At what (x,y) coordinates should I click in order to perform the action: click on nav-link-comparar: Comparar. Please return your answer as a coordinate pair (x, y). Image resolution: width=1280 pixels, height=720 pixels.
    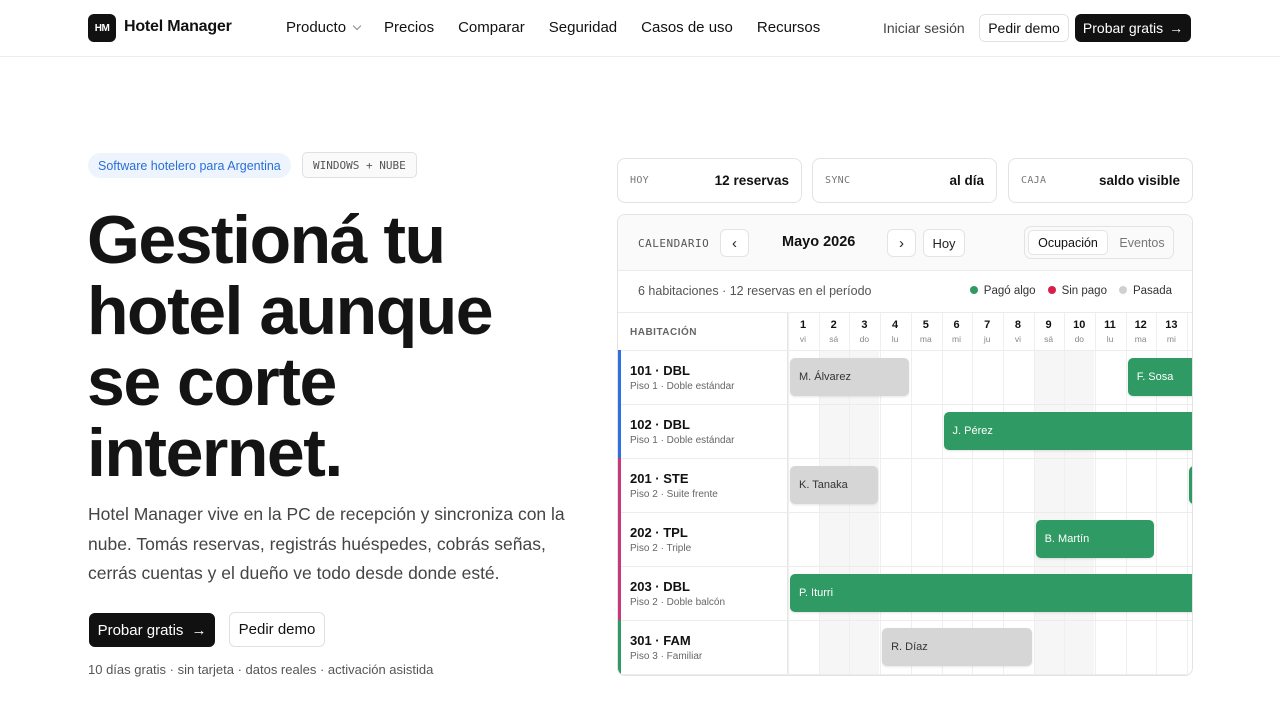
    Looking at the image, I should click on (491, 27).